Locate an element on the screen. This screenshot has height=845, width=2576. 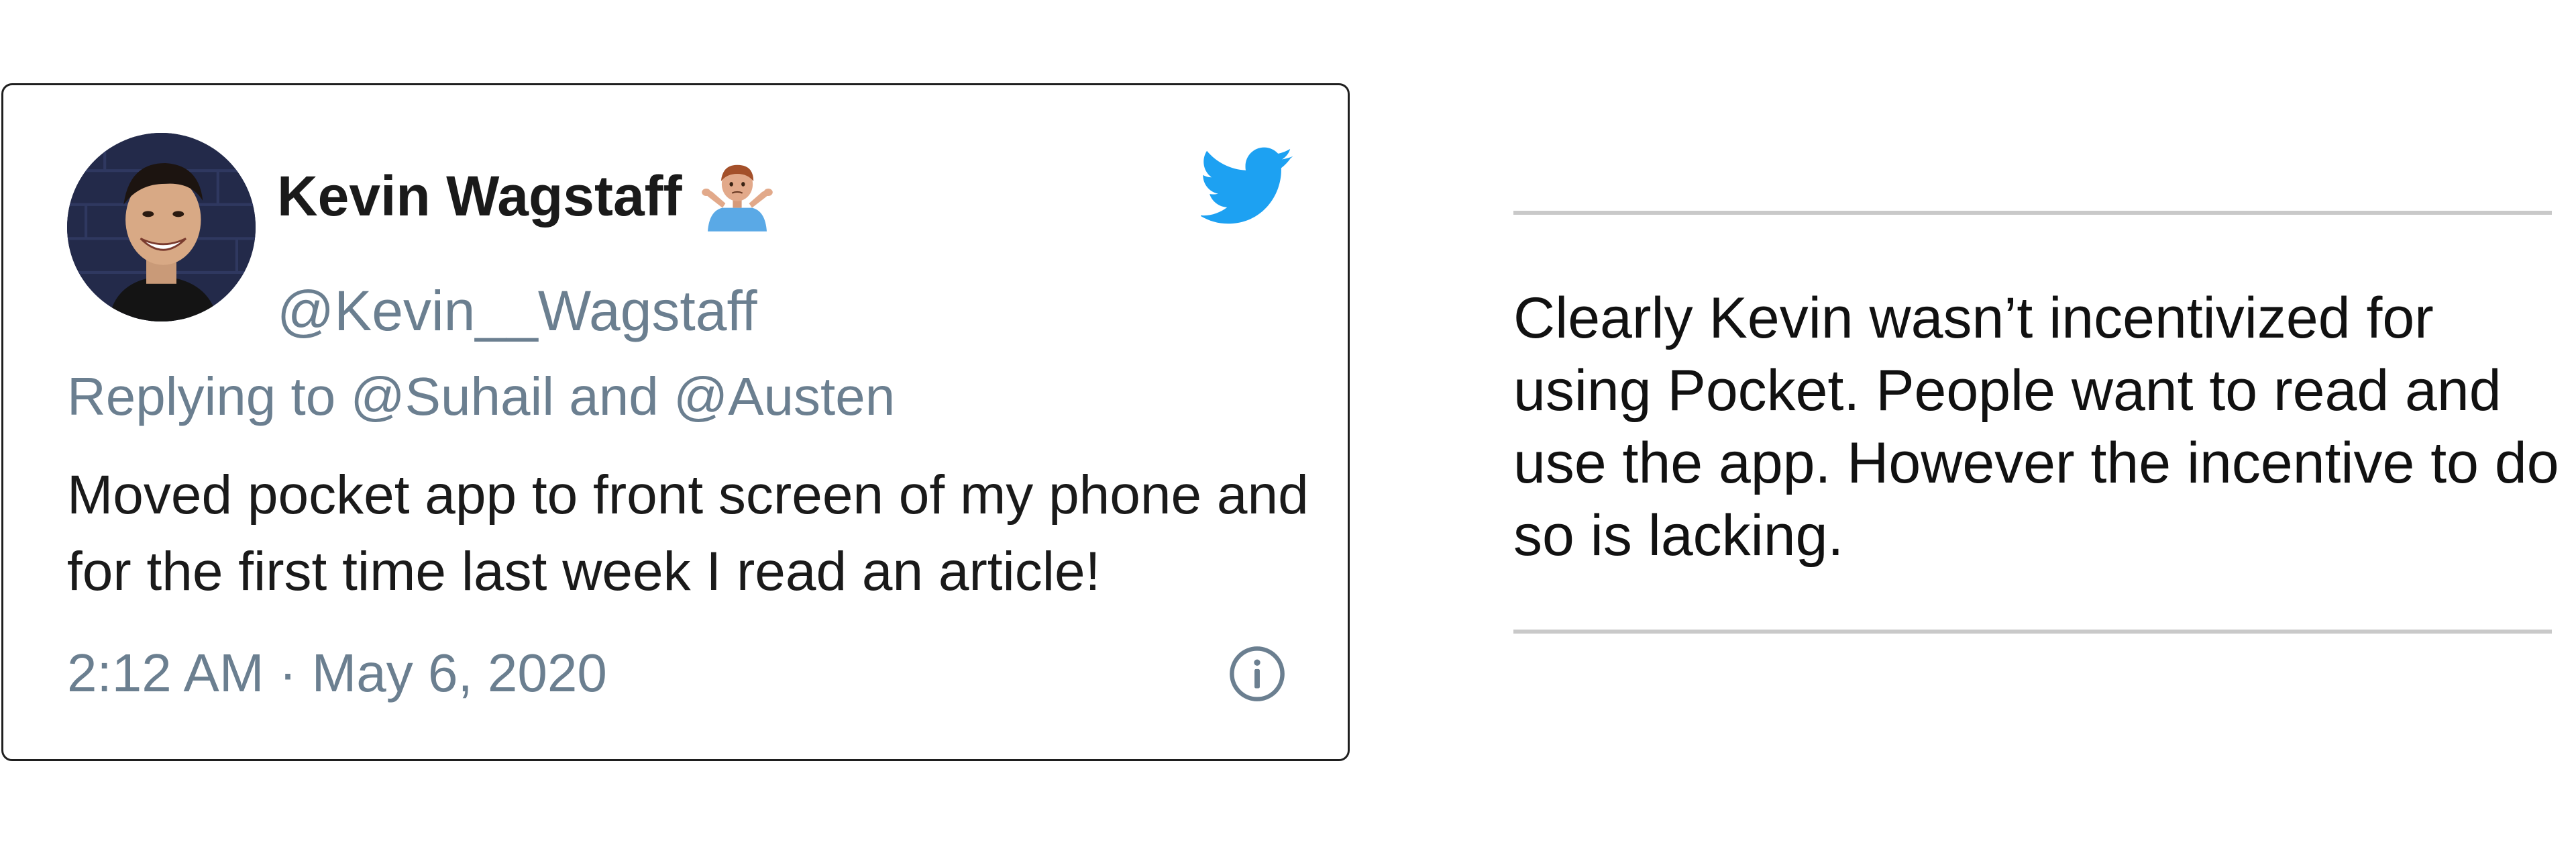
person-shrugging-icon is located at coordinates (737, 196).